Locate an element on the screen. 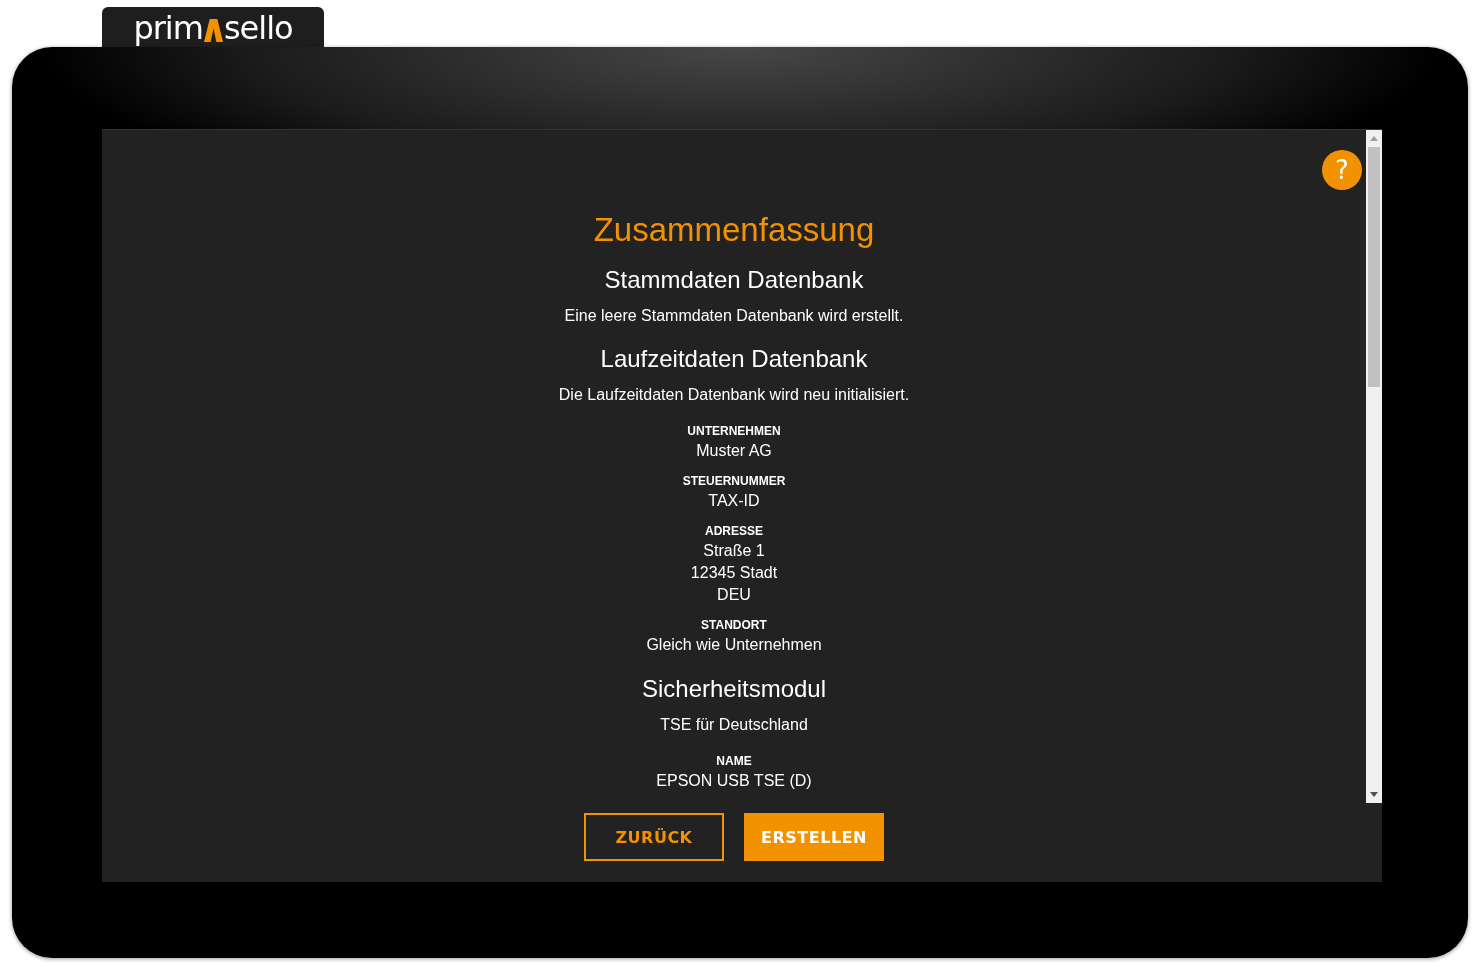  logo-text: prim is located at coordinates (168, 28).